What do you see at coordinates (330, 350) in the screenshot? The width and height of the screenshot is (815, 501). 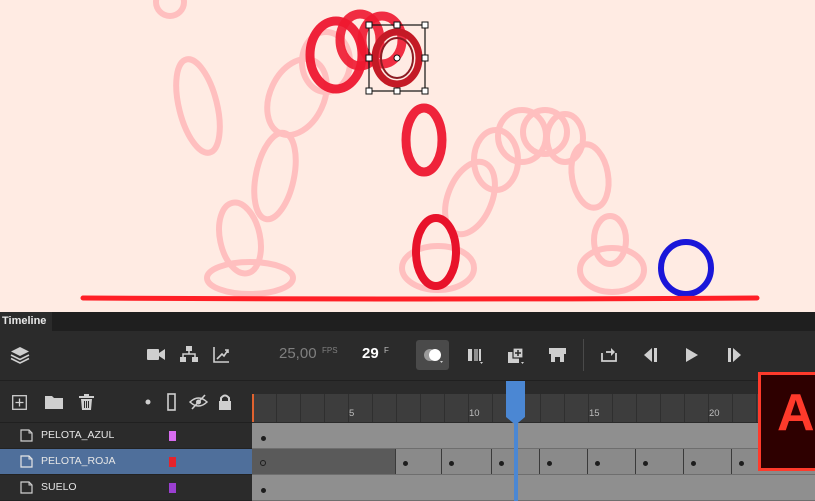 I see `fps-unit: FPS` at bounding box center [330, 350].